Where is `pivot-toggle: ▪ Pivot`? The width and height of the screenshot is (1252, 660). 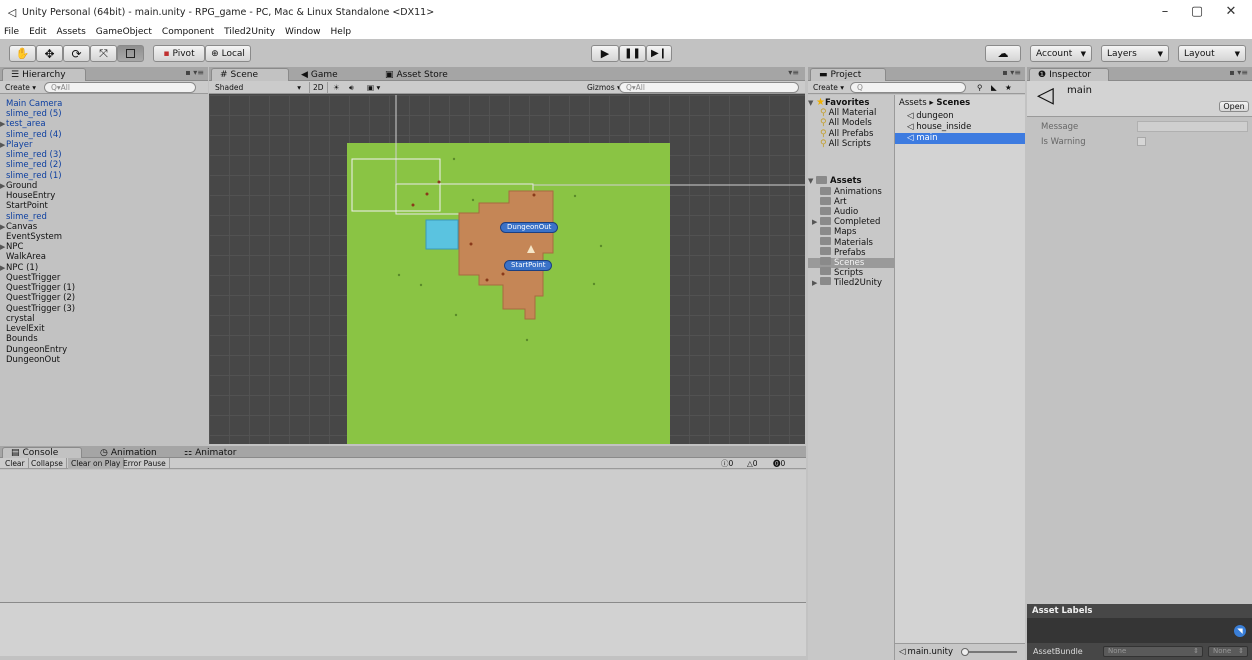 pivot-toggle: ▪ Pivot is located at coordinates (179, 53).